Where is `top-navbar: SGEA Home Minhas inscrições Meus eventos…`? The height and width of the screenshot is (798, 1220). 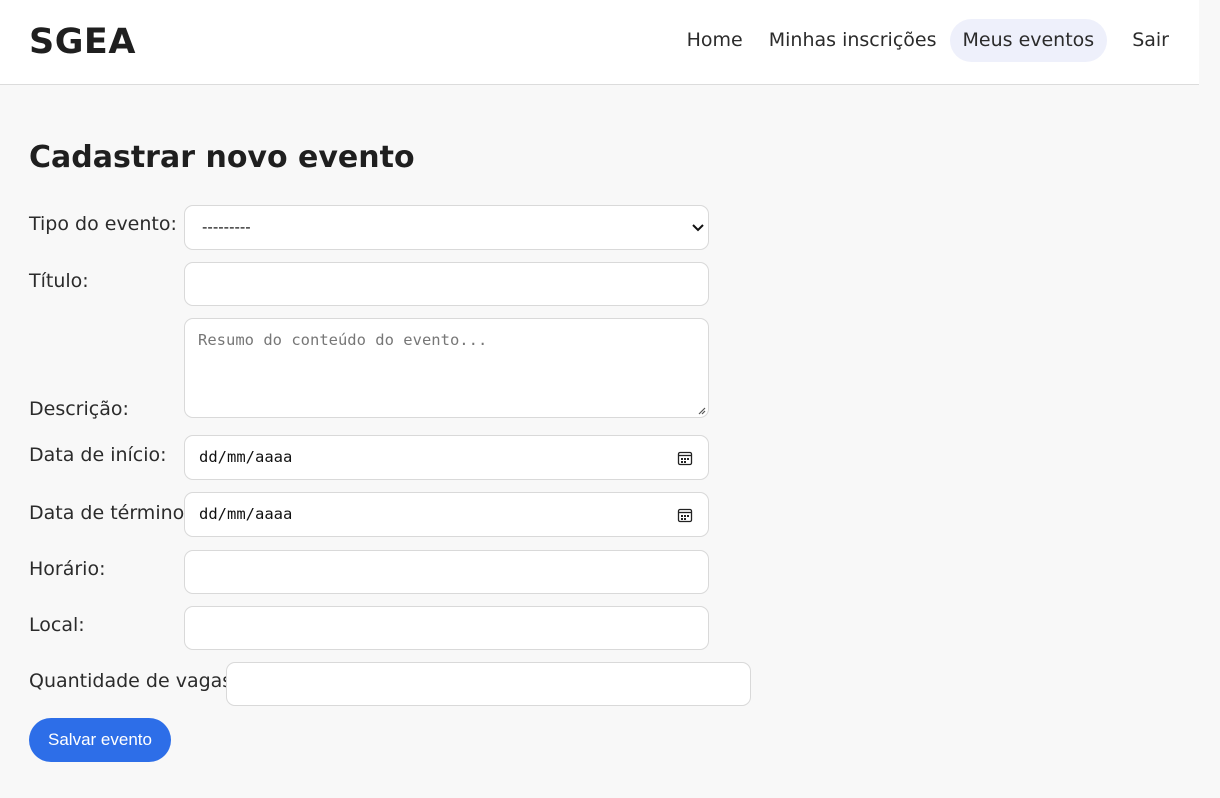
top-navbar: SGEA Home Minhas inscrições Meus eventos… is located at coordinates (599, 42).